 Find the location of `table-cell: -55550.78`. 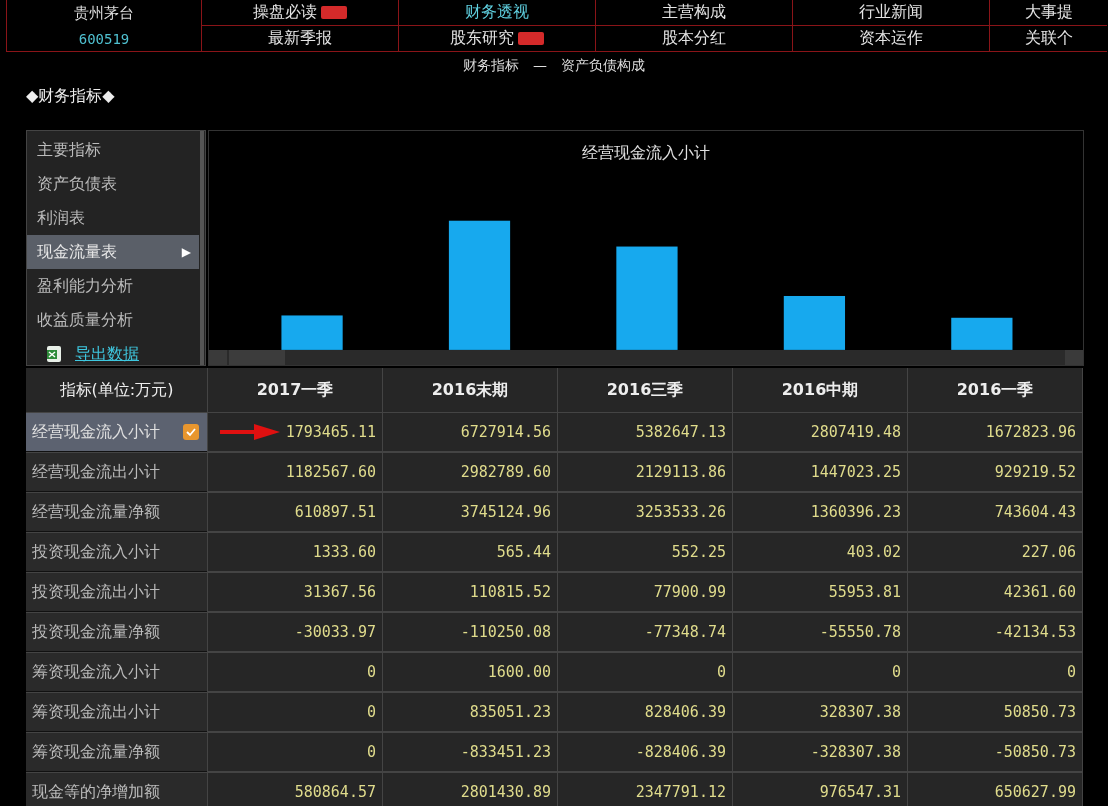

table-cell: -55550.78 is located at coordinates (860, 632).